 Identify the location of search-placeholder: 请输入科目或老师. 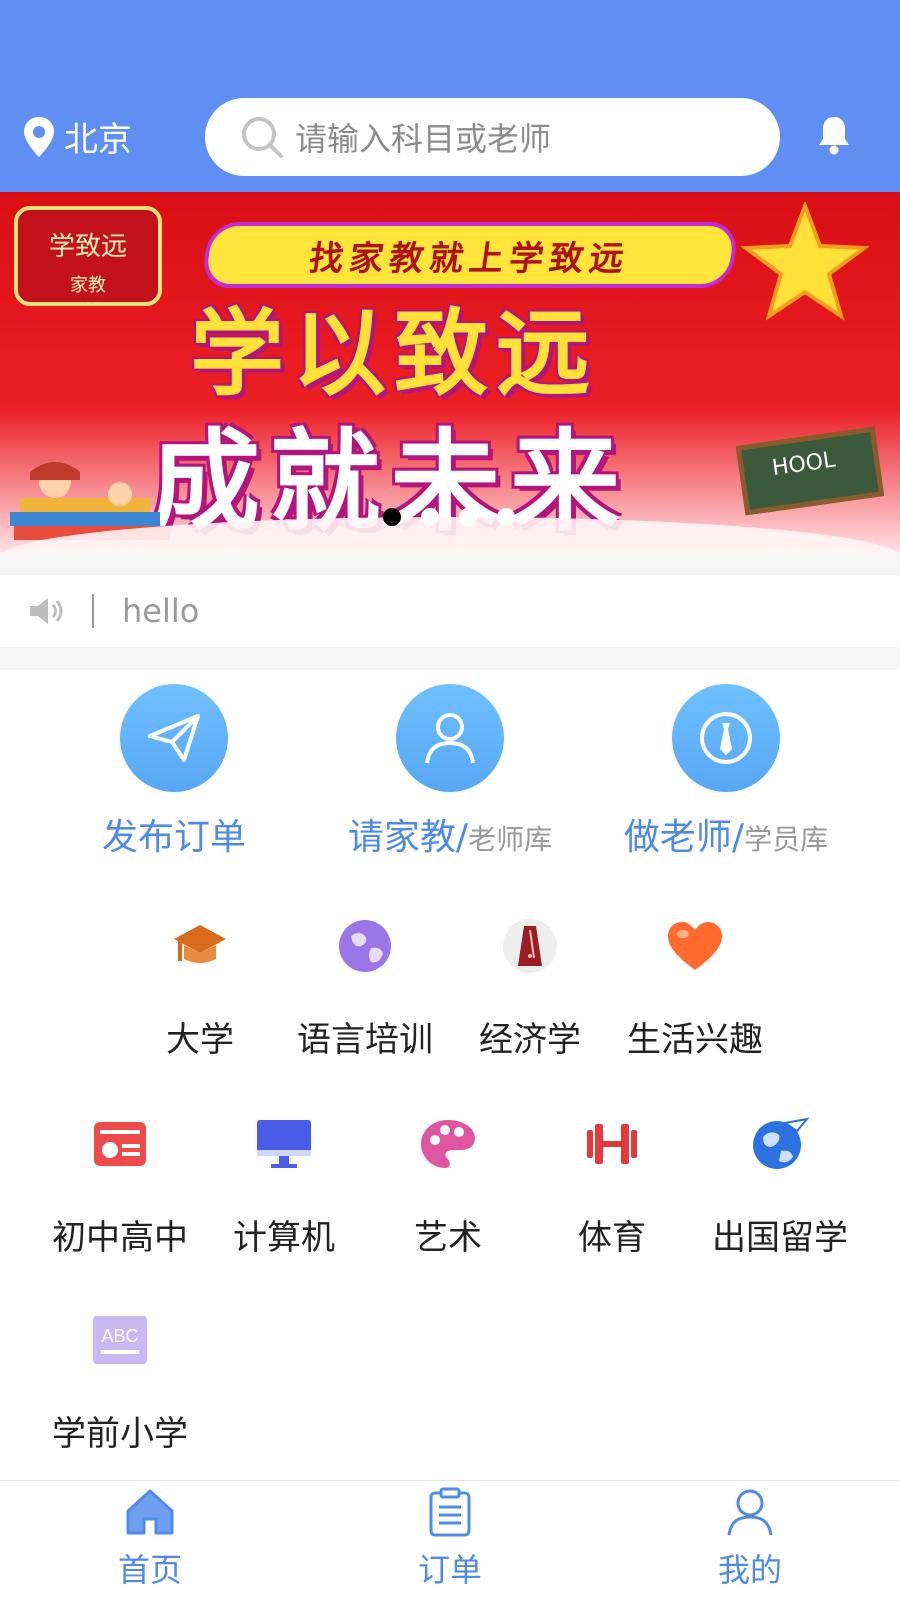
(423, 139).